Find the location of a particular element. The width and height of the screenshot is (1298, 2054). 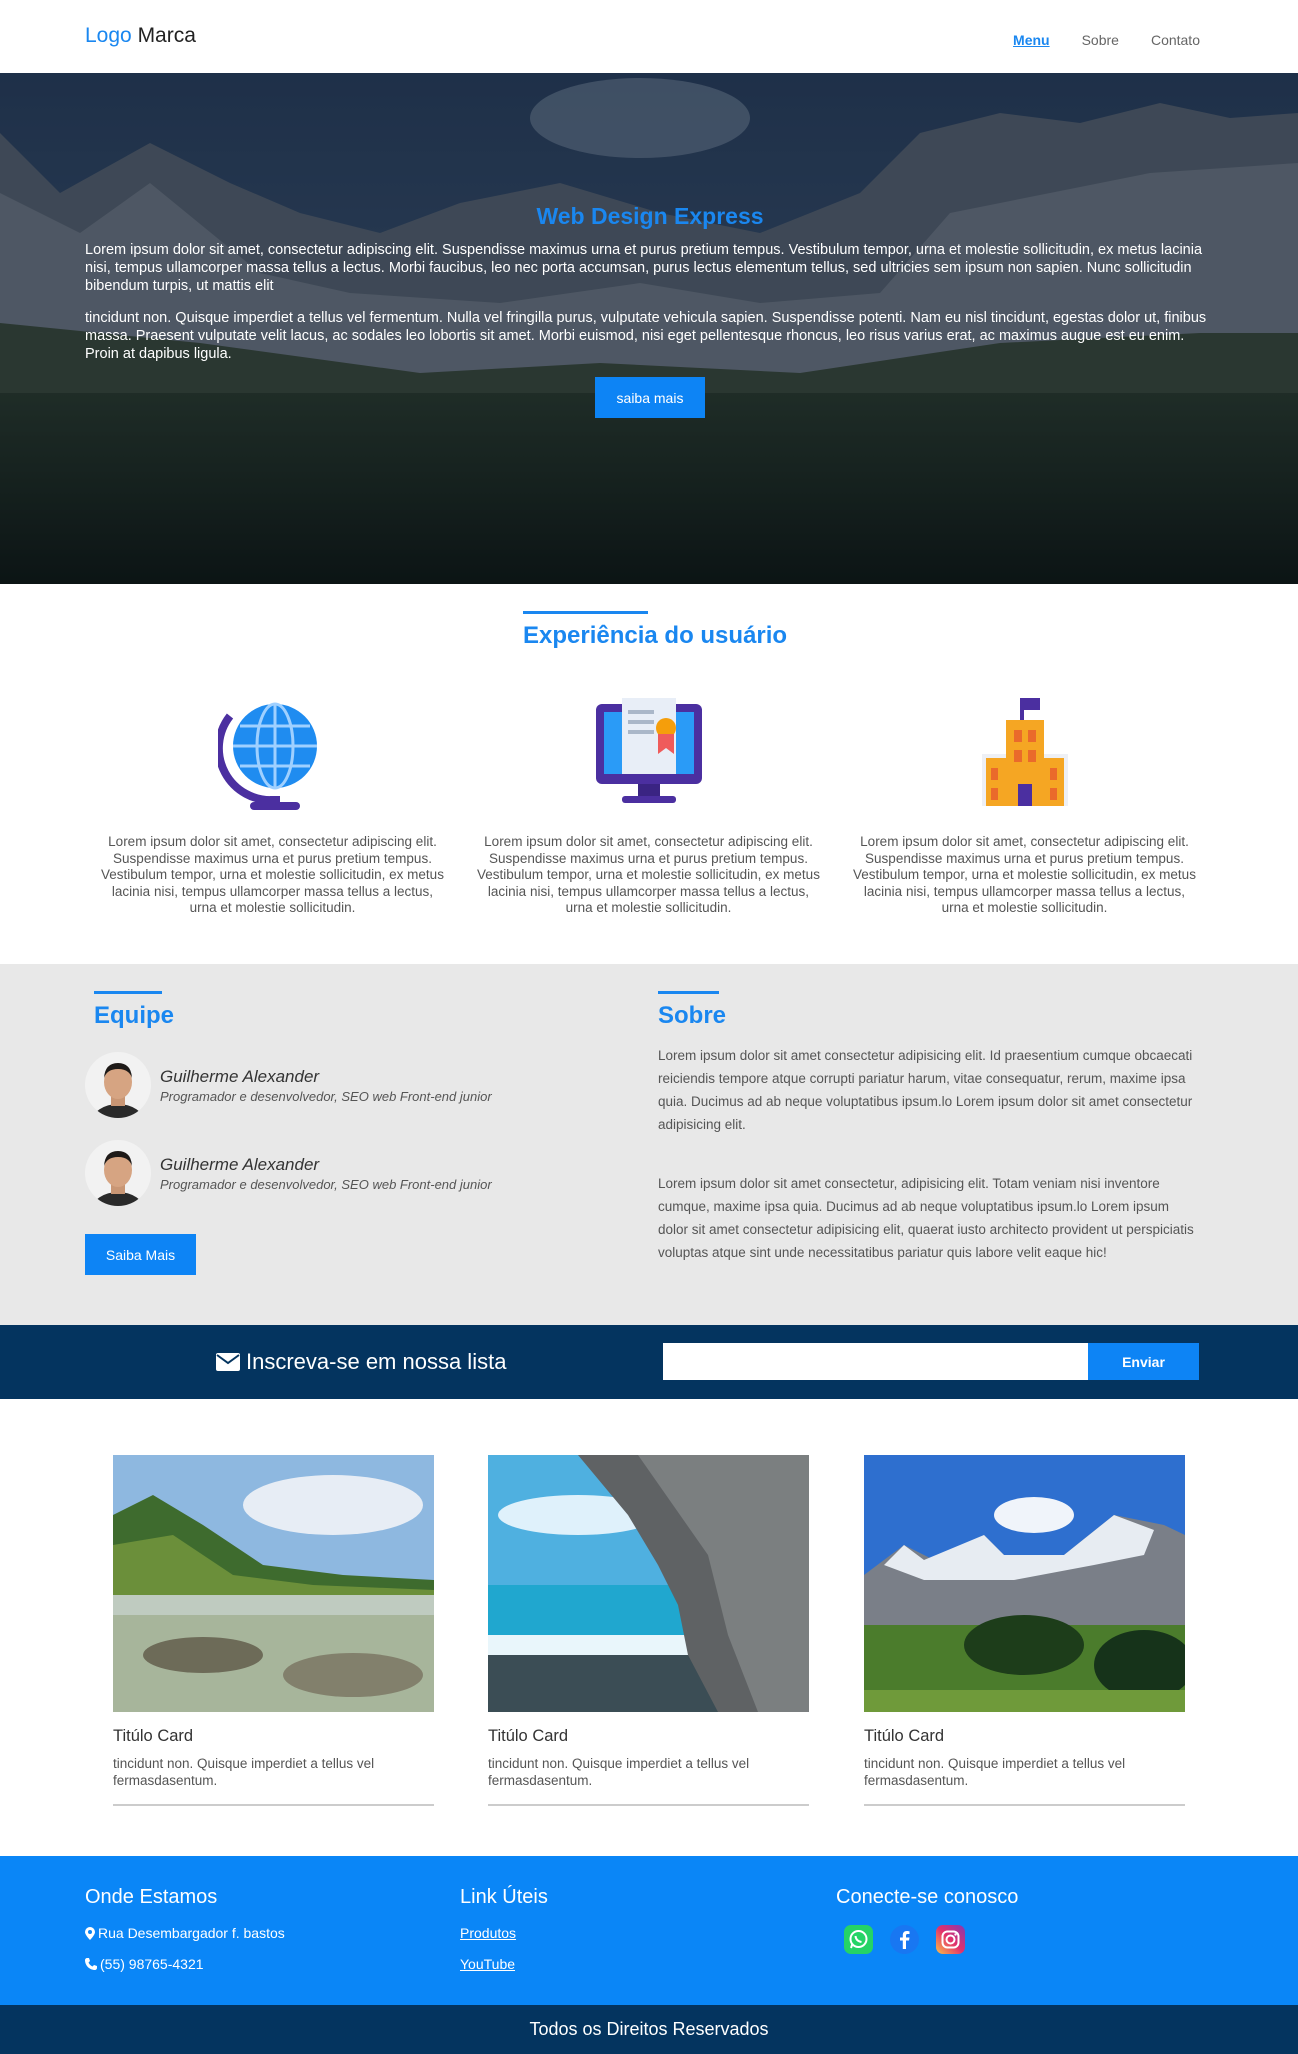

whatsapp-icon is located at coordinates (858, 1939).